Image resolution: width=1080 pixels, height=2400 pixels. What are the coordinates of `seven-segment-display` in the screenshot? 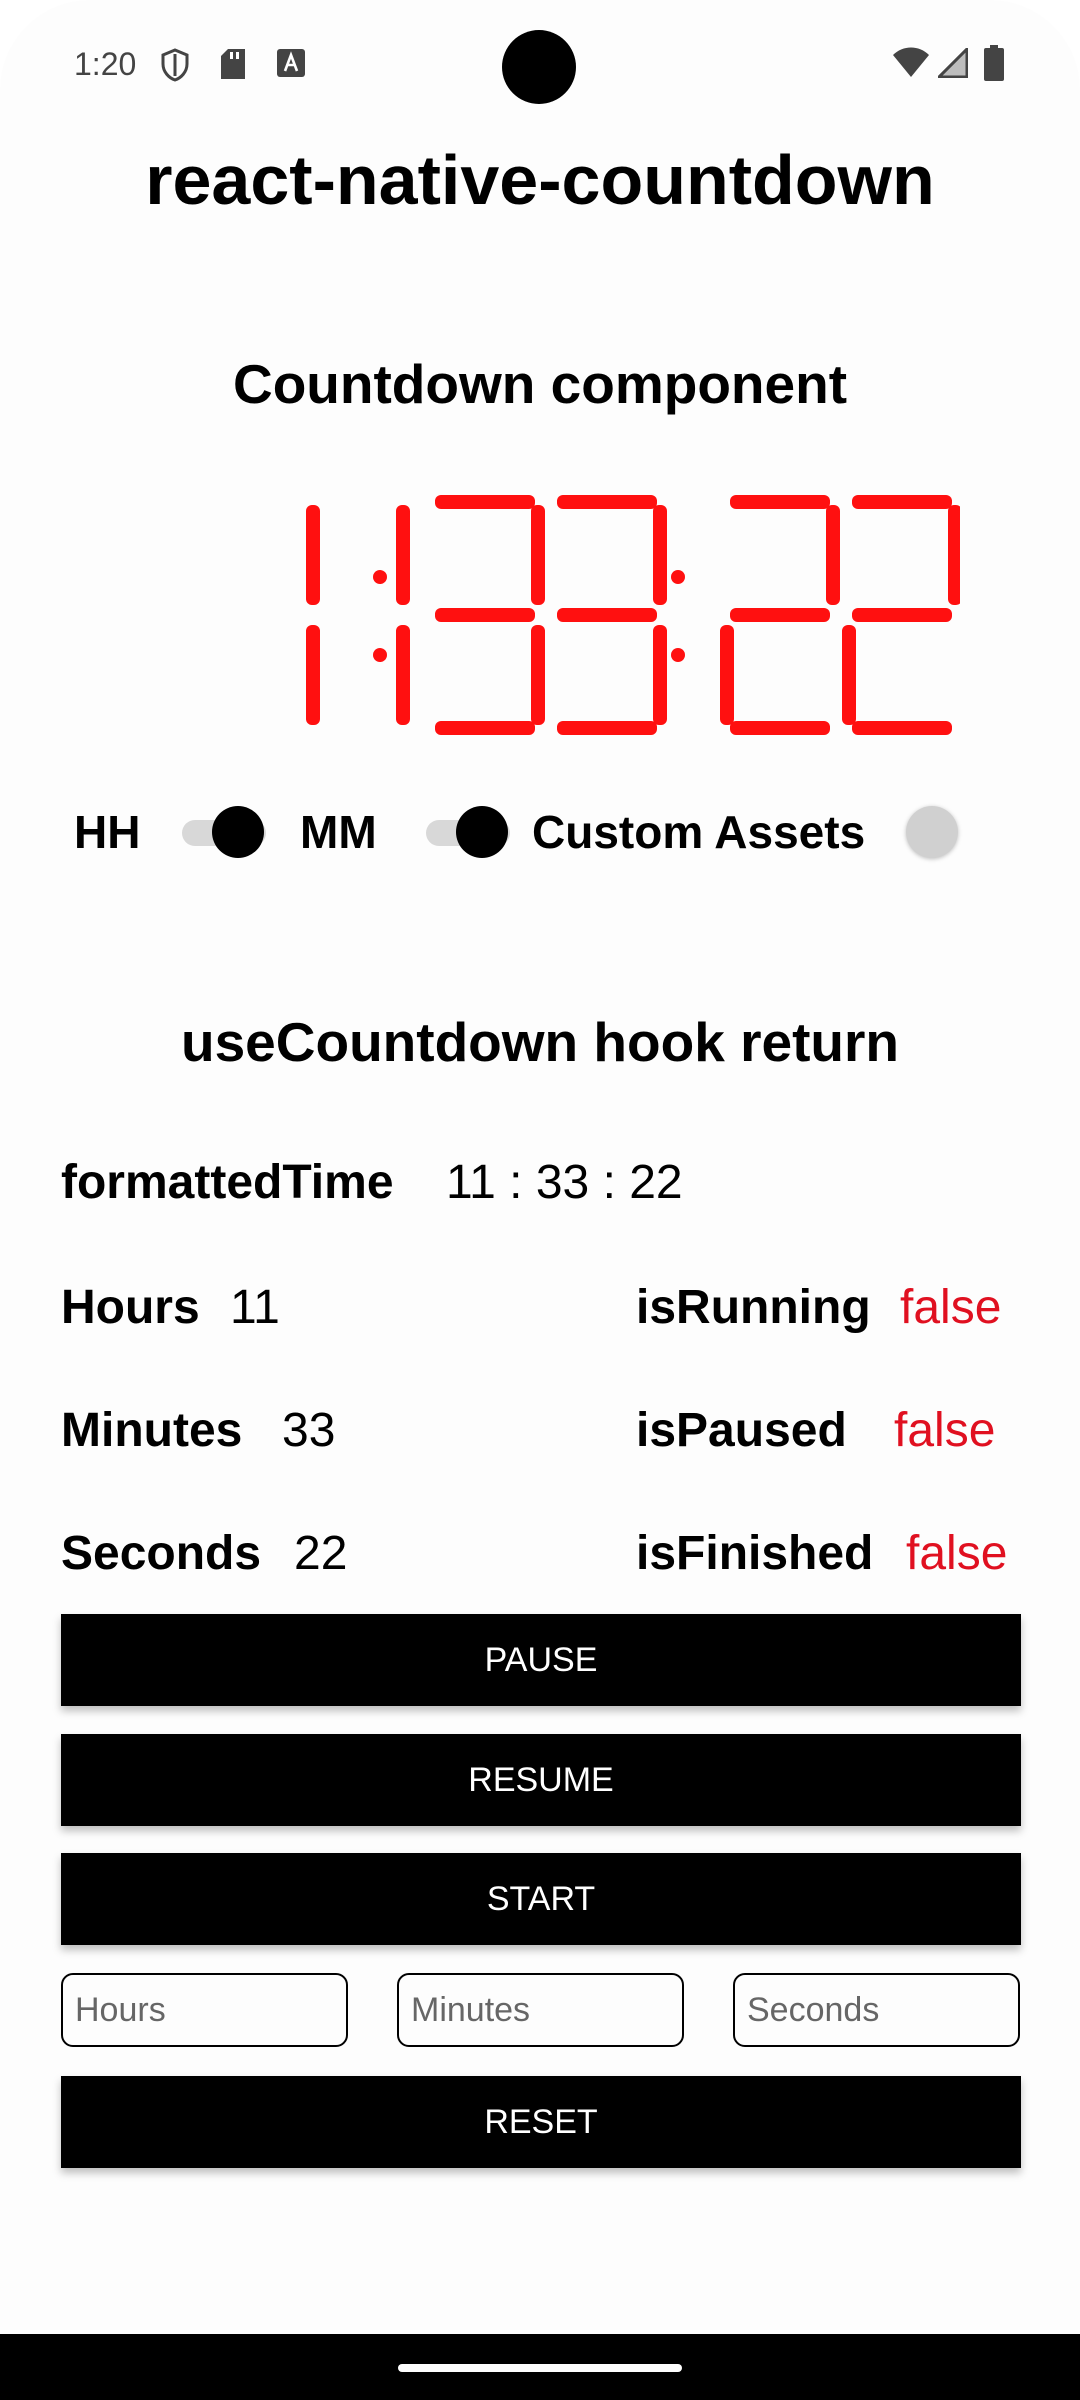 It's located at (634, 615).